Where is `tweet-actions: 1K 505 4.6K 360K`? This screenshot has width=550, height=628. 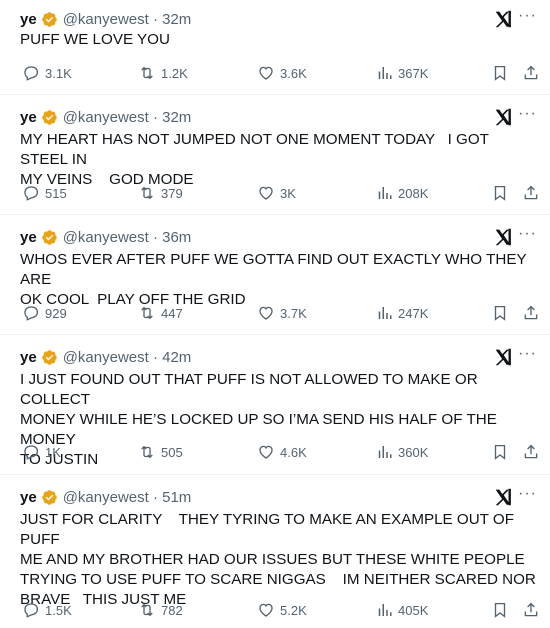 tweet-actions: 1K 505 4.6K 360K is located at coordinates (280, 453).